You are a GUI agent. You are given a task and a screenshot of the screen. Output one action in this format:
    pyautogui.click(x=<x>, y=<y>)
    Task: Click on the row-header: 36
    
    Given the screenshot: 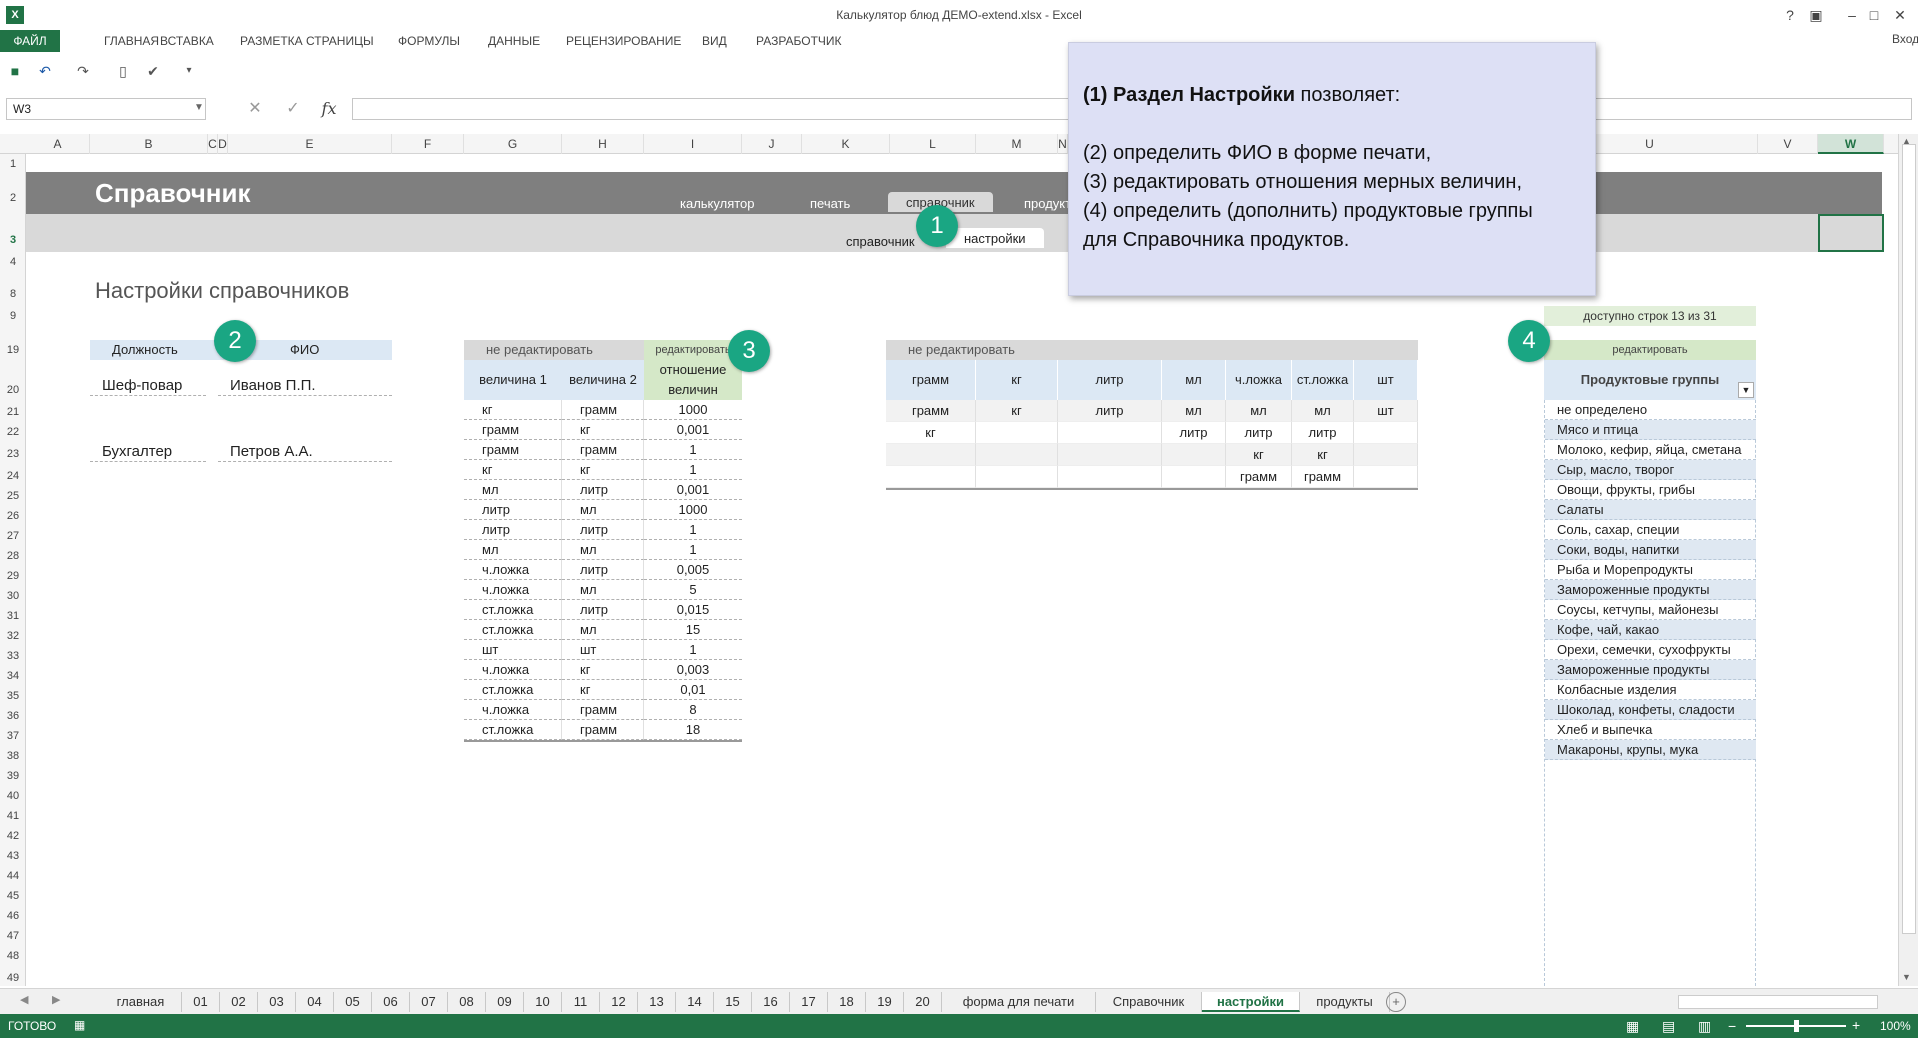 What is the action you would take?
    pyautogui.click(x=13, y=716)
    